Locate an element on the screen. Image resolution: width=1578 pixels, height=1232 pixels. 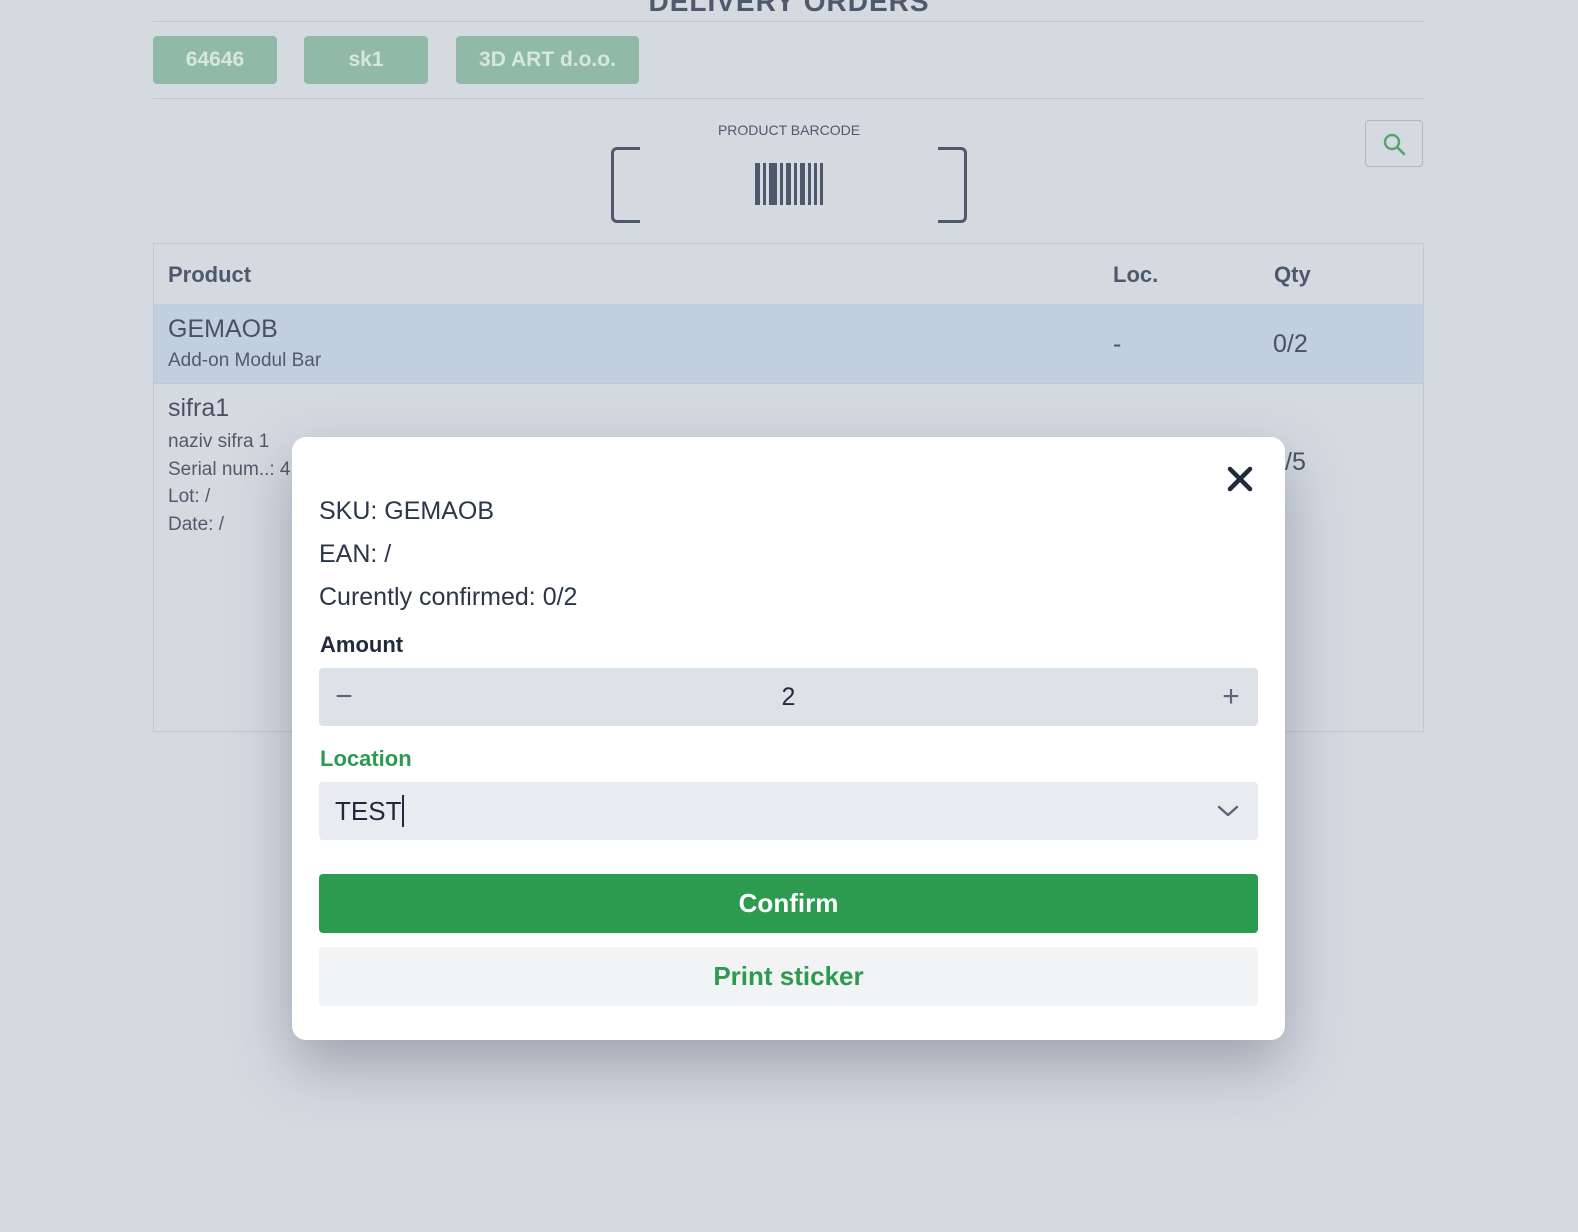
confirm-button: Confirm is located at coordinates (788, 903).